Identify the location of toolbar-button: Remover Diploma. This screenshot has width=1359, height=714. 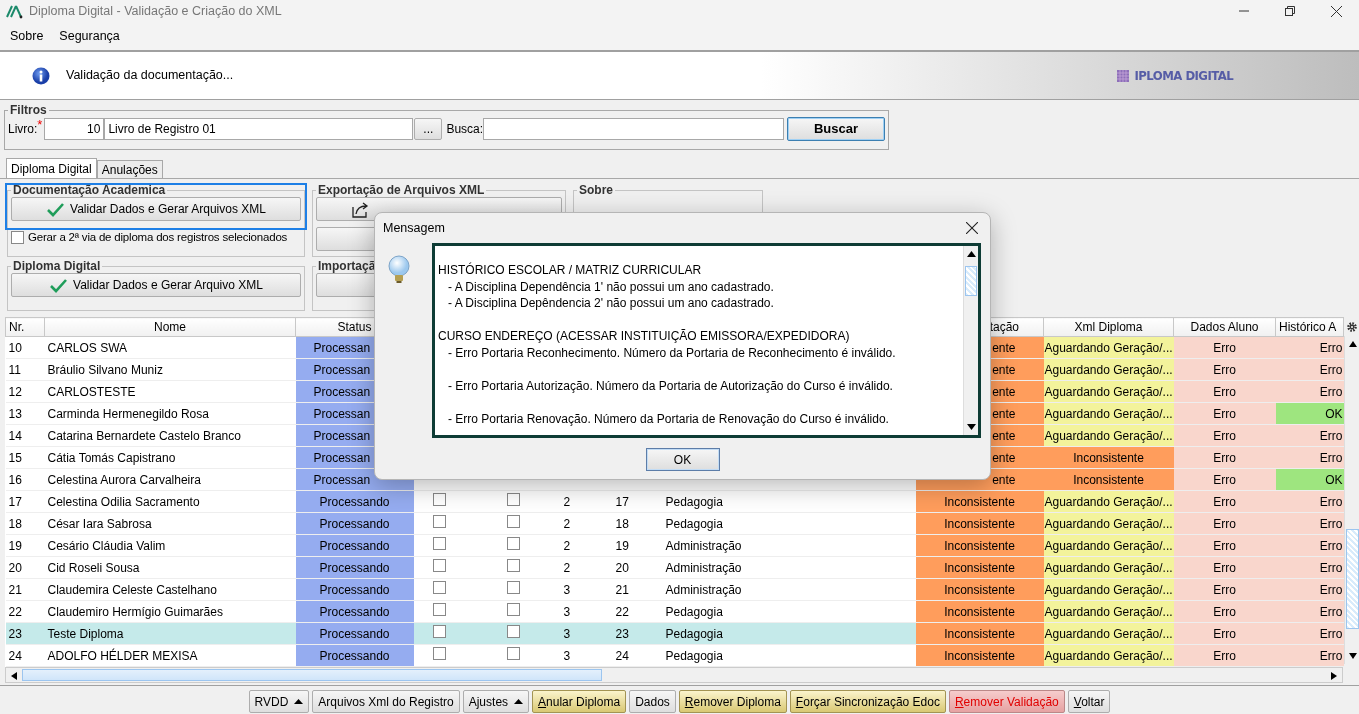
(732, 701).